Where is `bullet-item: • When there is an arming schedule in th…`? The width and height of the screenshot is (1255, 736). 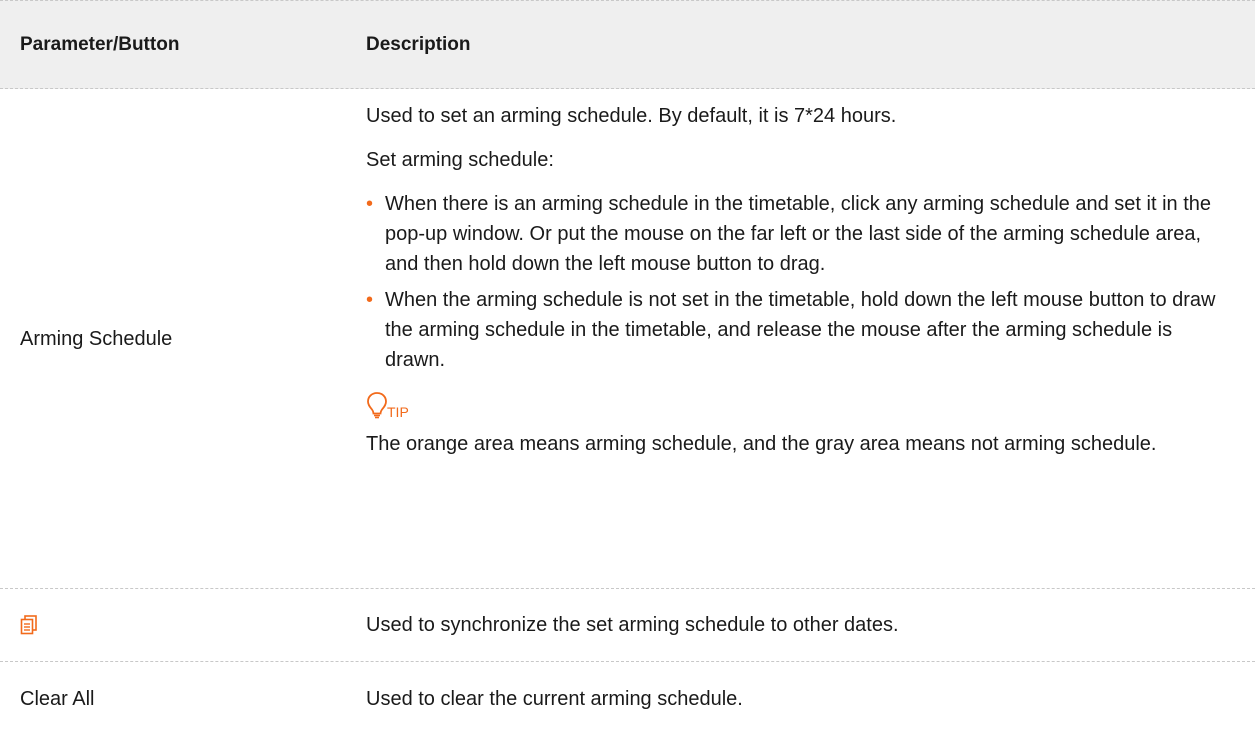
bullet-item: • When there is an arming schedule in th… is located at coordinates (799, 234).